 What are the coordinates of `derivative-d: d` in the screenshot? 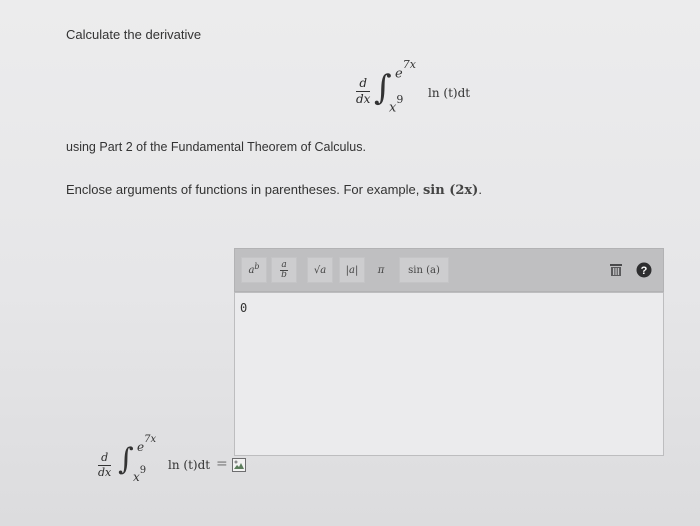 It's located at (363, 83).